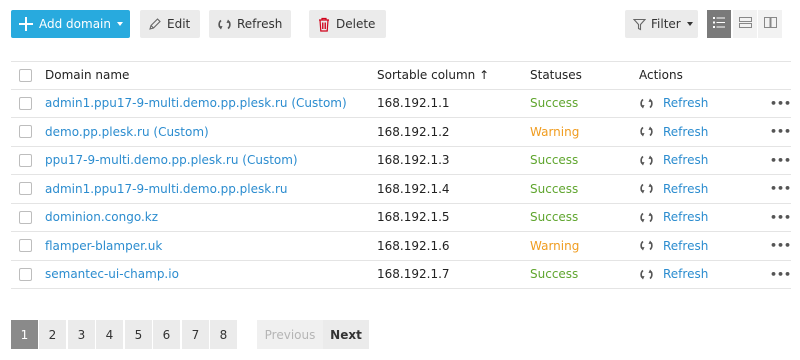 The image size is (800, 360). Describe the element at coordinates (166, 334) in the screenshot. I see `page-button-6: 6` at that location.